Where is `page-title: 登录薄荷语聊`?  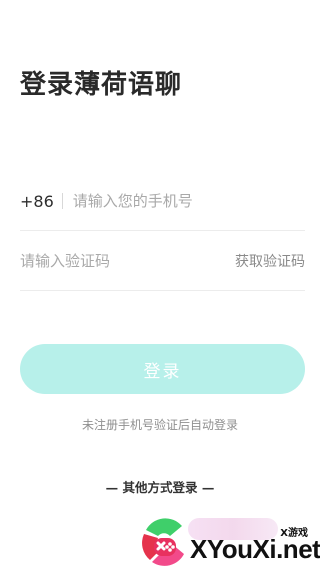
page-title: 登录薄荷语聊 is located at coordinates (101, 85).